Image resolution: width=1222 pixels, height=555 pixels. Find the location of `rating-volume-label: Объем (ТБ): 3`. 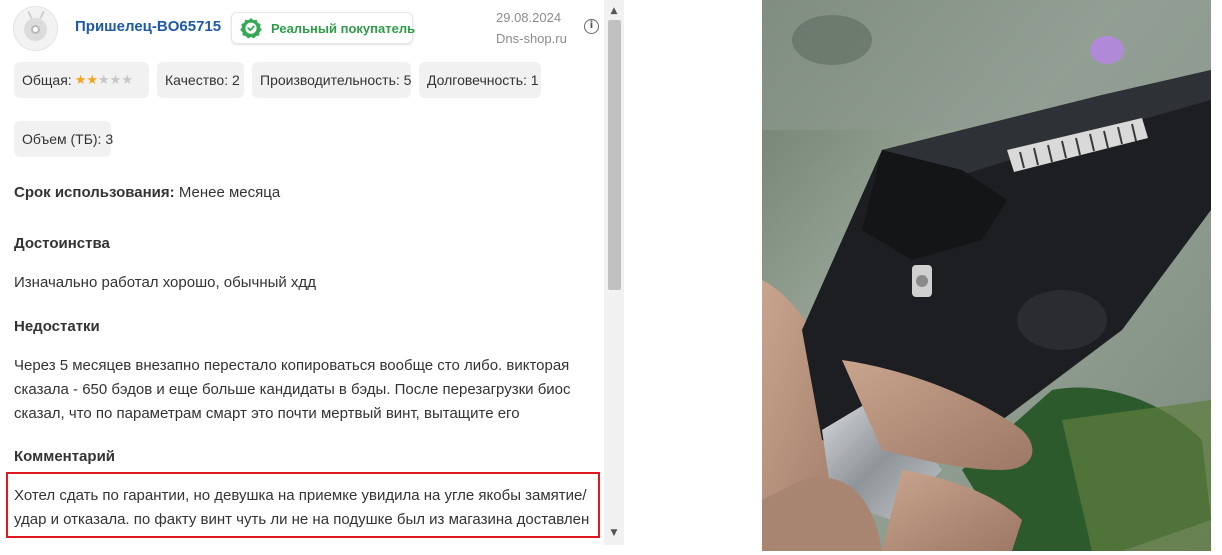

rating-volume-label: Объем (ТБ): 3 is located at coordinates (68, 139).